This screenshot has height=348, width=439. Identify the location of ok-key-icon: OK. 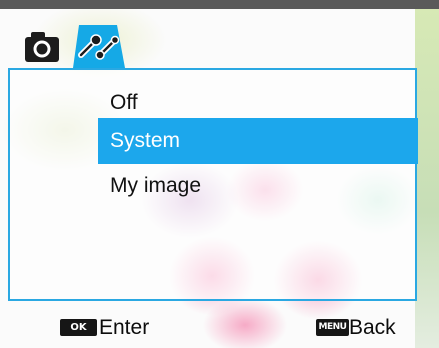
(78, 327).